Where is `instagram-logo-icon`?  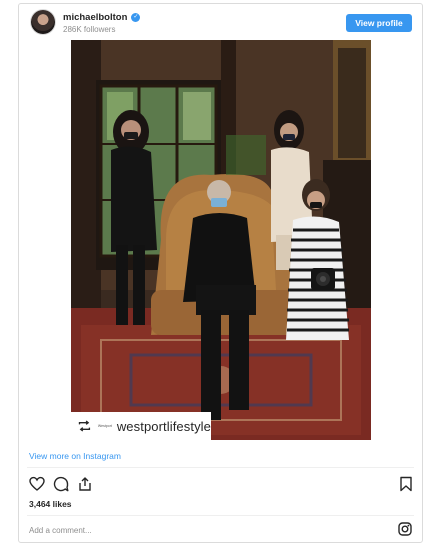
instagram-logo-icon is located at coordinates (405, 529).